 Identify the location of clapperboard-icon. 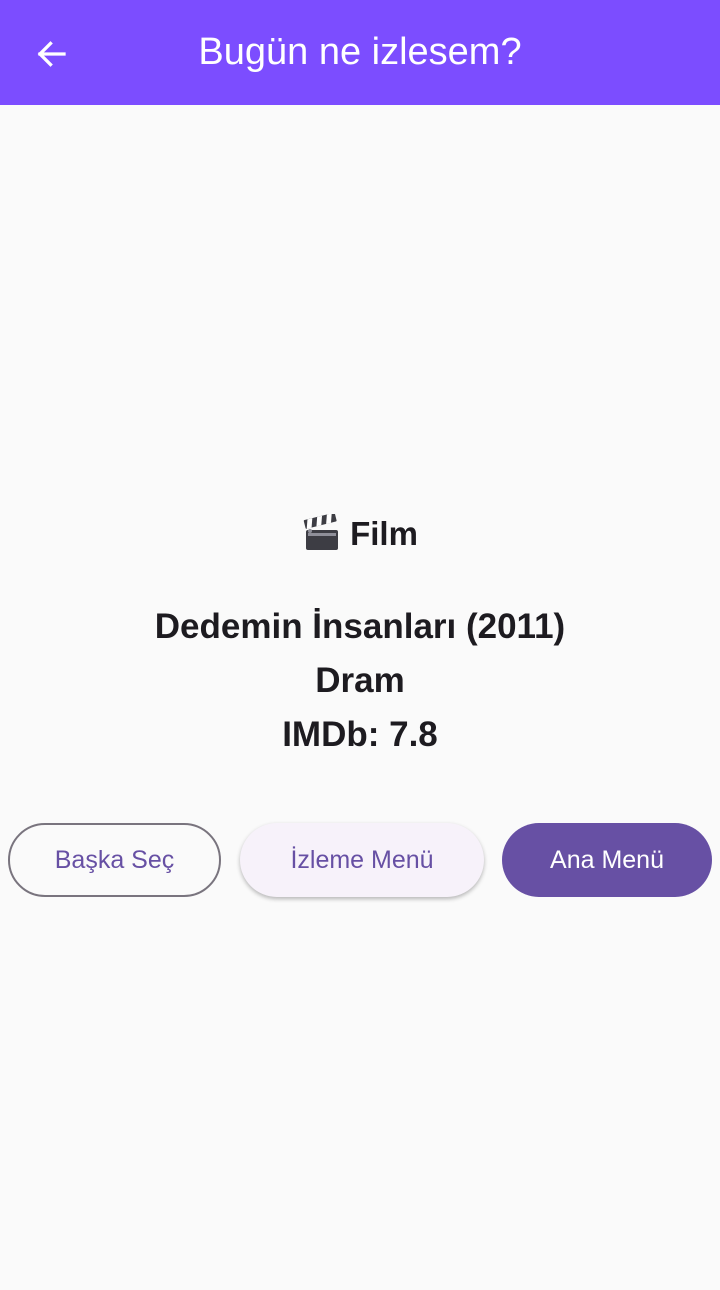
(321, 532).